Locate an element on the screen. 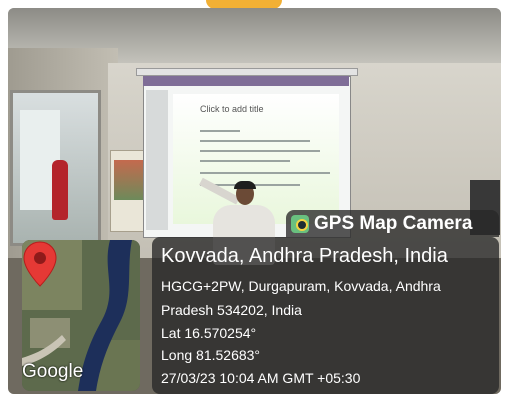 The height and width of the screenshot is (398, 509). camera-lens-icon is located at coordinates (302, 225).